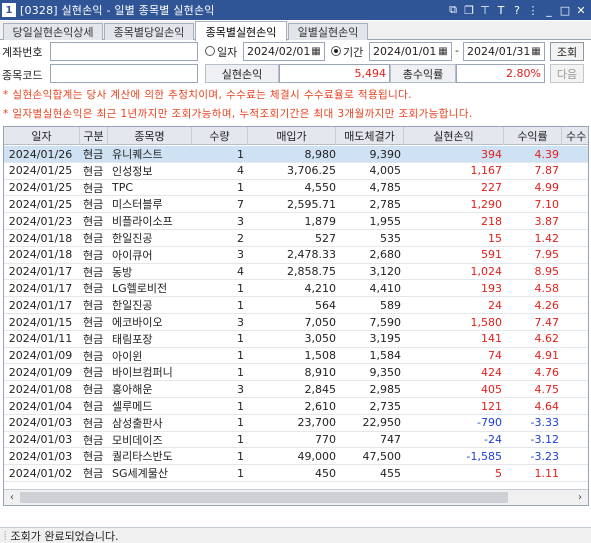 Image resolution: width=591 pixels, height=543 pixels. Describe the element at coordinates (370, 136) in the screenshot. I see `col-sell-price: 매도체결가` at that location.